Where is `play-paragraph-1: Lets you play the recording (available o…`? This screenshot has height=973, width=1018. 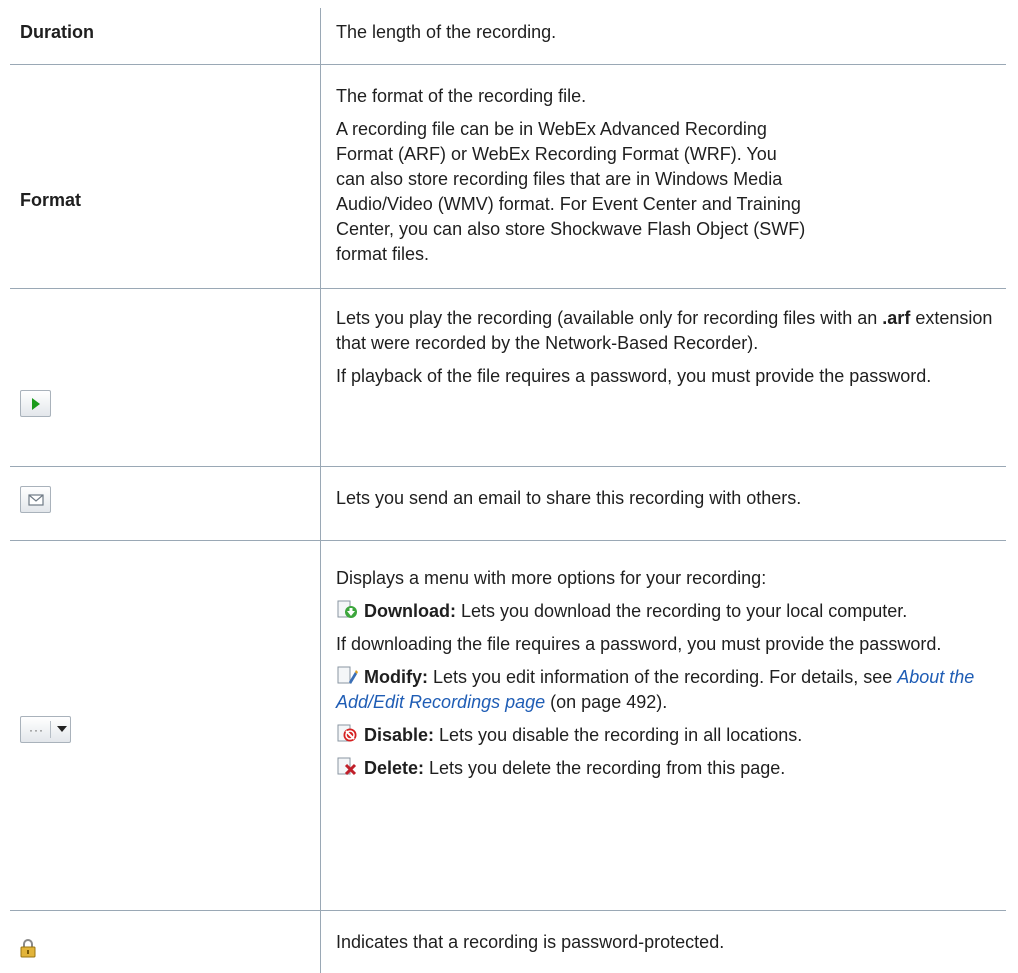 play-paragraph-1: Lets you play the recording (available o… is located at coordinates (664, 330).